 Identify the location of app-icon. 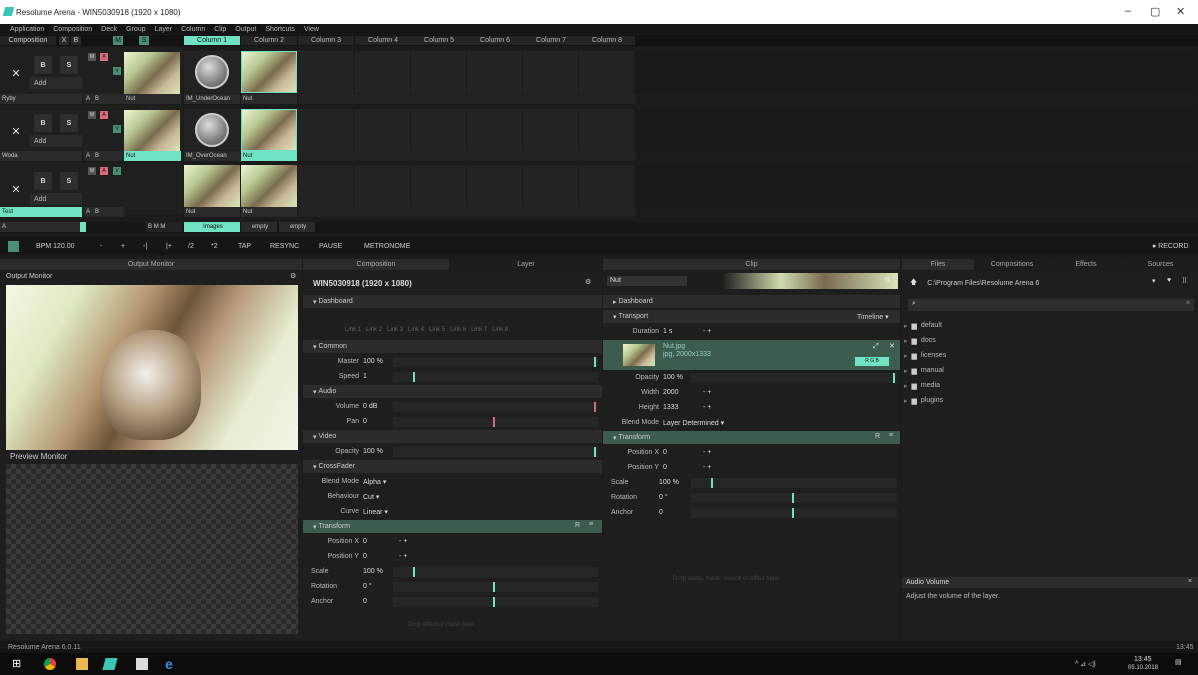
(142, 664).